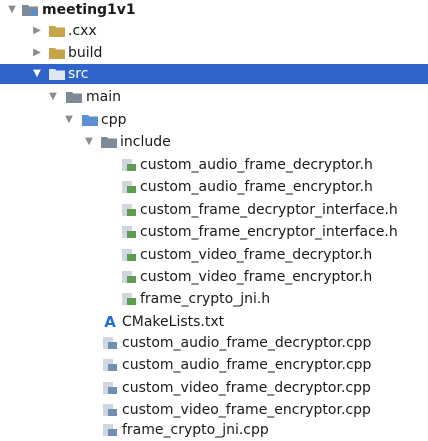 The width and height of the screenshot is (428, 441). Describe the element at coordinates (214, 10) in the screenshot. I see `tree-node-meeting1v1: ▼ meeting1v1` at that location.